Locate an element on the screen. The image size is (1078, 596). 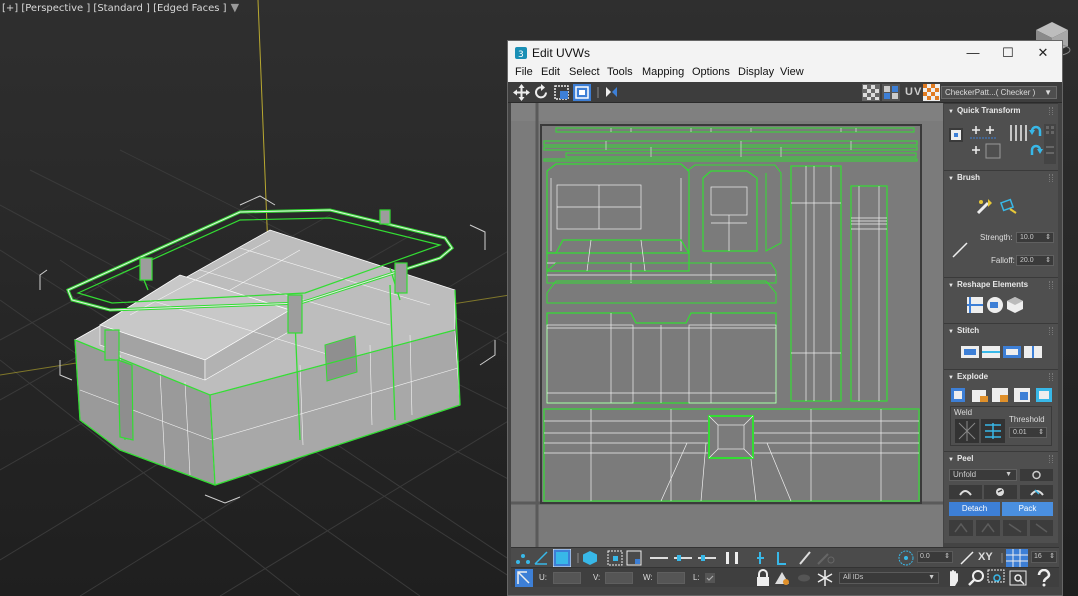
maximize-button: ☐ is located at coordinates (1008, 53).